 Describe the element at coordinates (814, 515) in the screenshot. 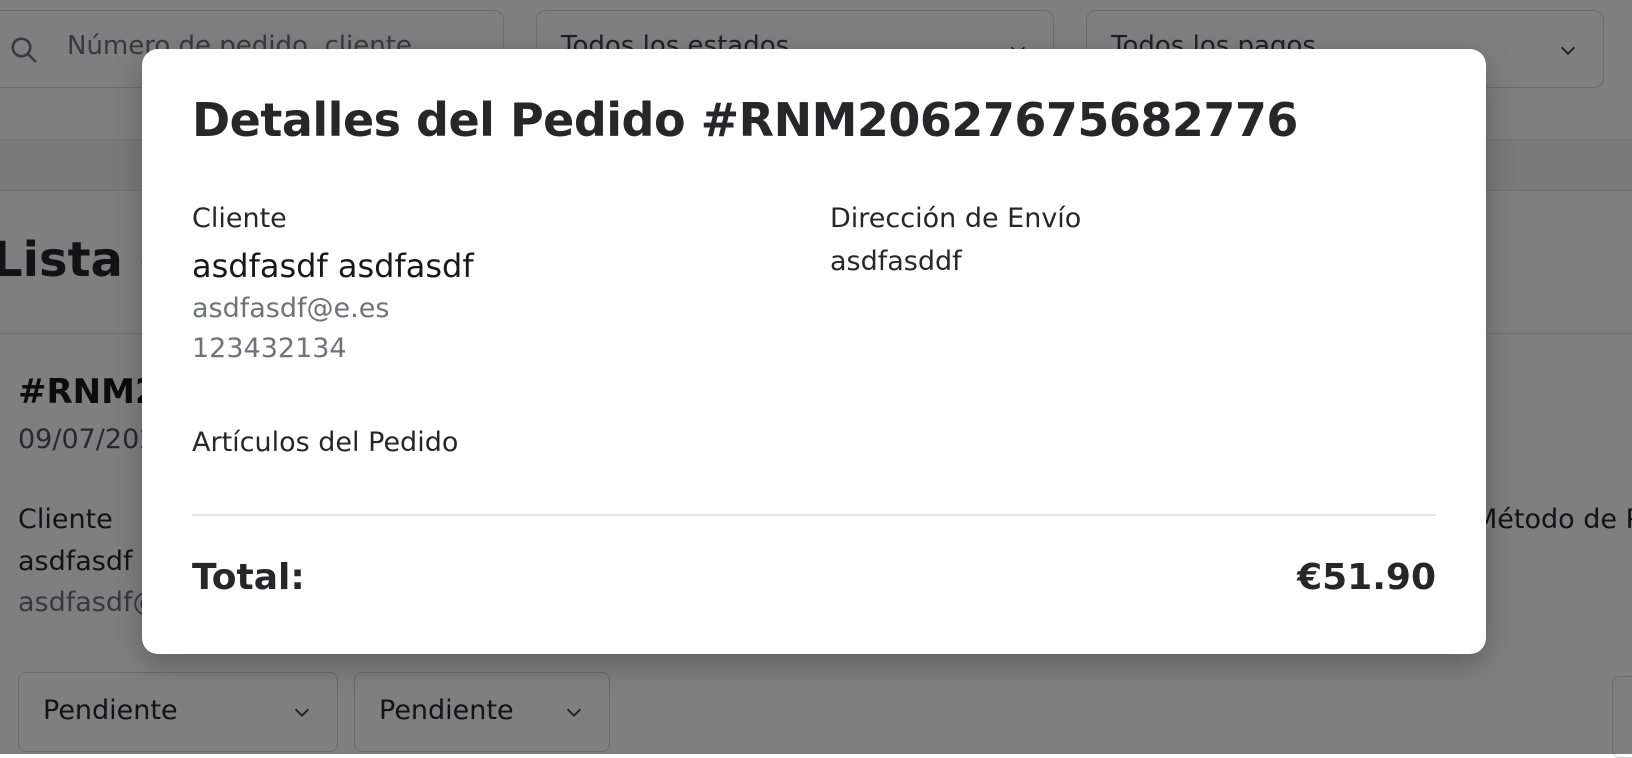

I see `divider` at that location.